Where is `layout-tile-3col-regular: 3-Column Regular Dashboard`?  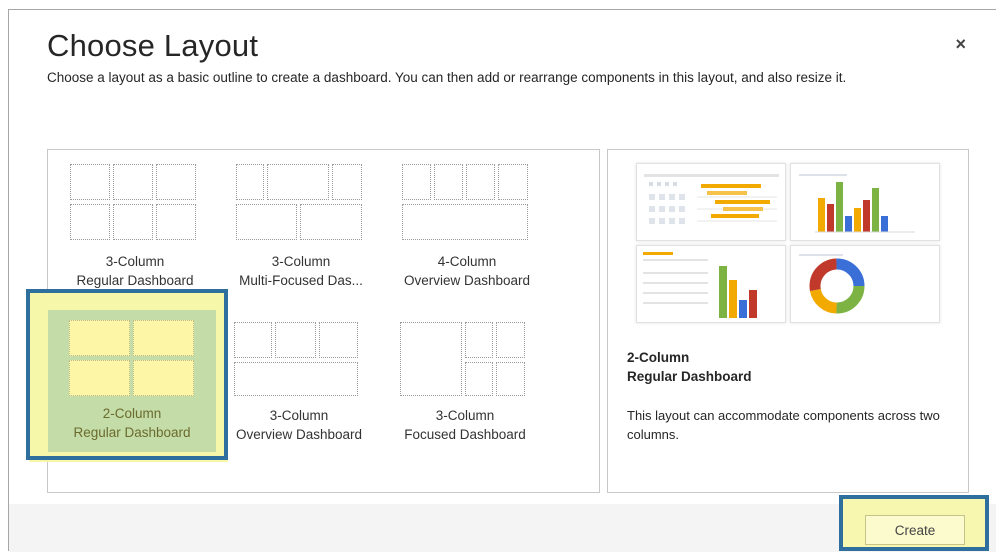
layout-tile-3col-regular: 3-Column Regular Dashboard is located at coordinates (135, 228).